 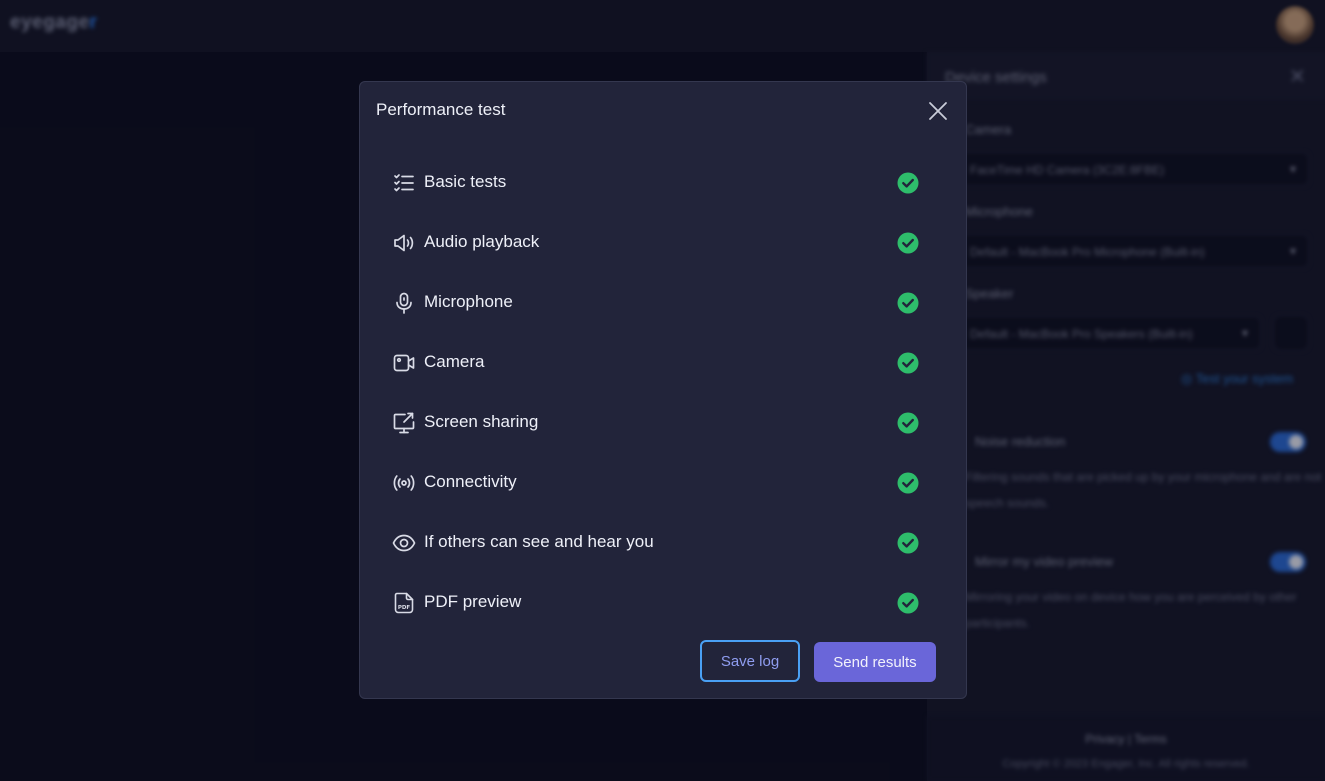 What do you see at coordinates (404, 243) in the screenshot?
I see `speaker-icon` at bounding box center [404, 243].